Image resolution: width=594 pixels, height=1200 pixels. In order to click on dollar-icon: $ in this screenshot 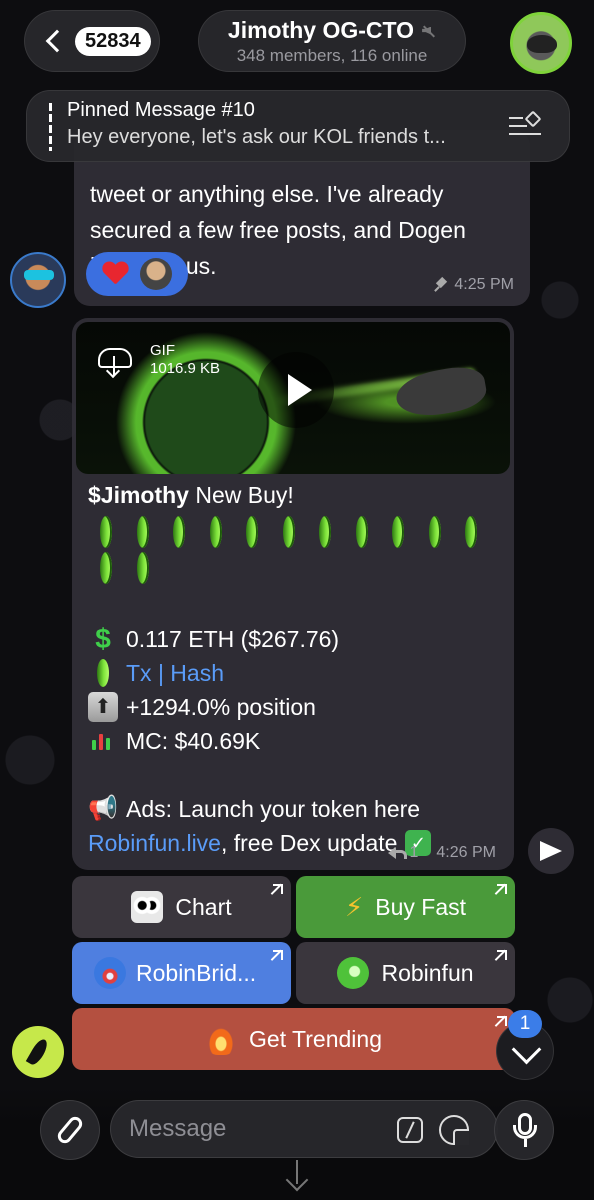, I will do `click(103, 638)`.